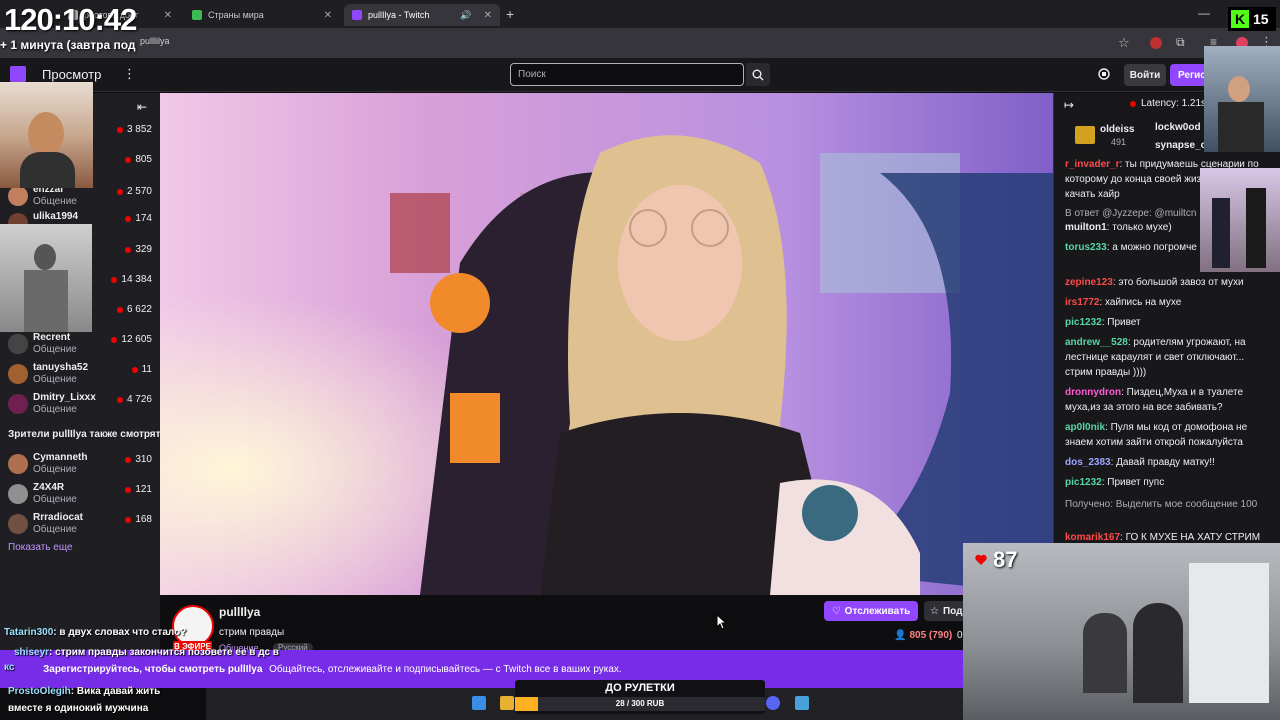 This screenshot has height=720, width=1280. I want to click on latency-text: Latency: 1.21s, so click(1174, 103).